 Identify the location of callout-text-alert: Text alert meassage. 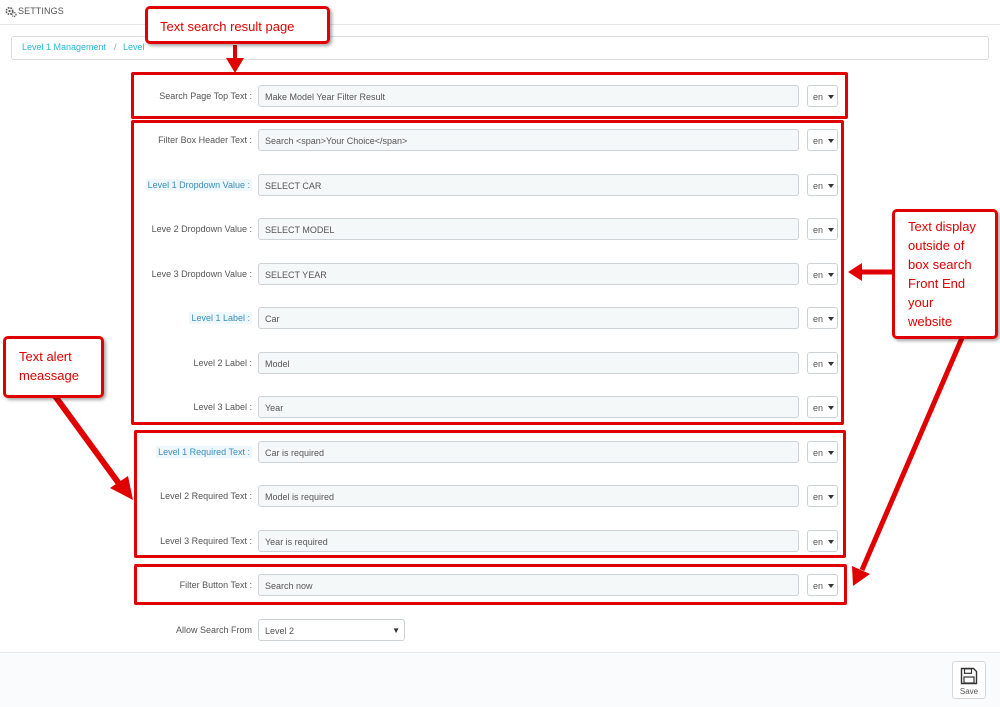
(53, 367).